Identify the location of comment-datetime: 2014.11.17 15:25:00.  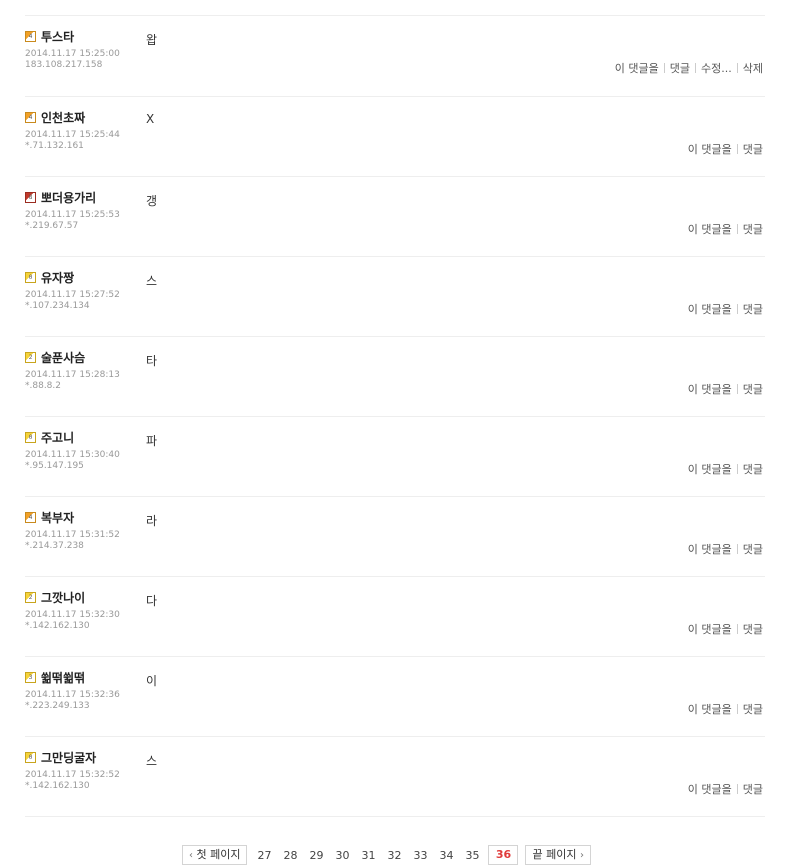
(72, 54).